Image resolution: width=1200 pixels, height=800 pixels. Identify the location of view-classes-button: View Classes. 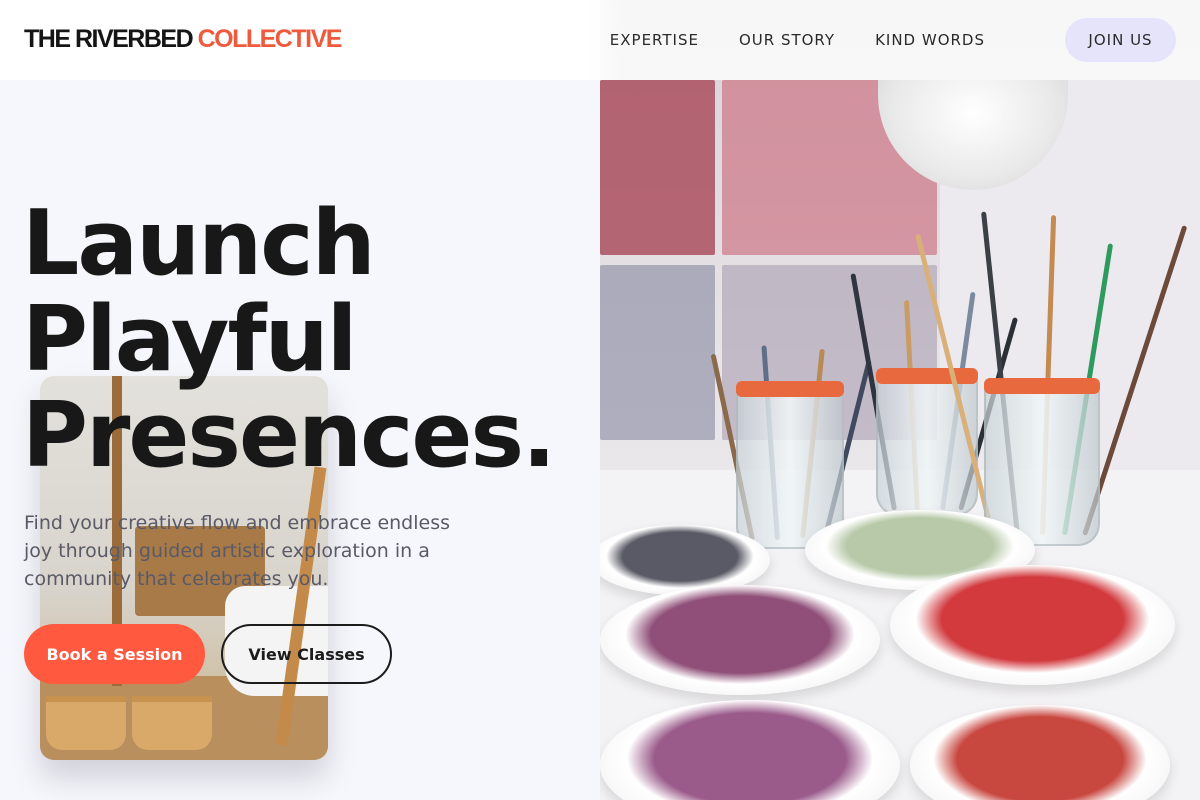
(306, 654).